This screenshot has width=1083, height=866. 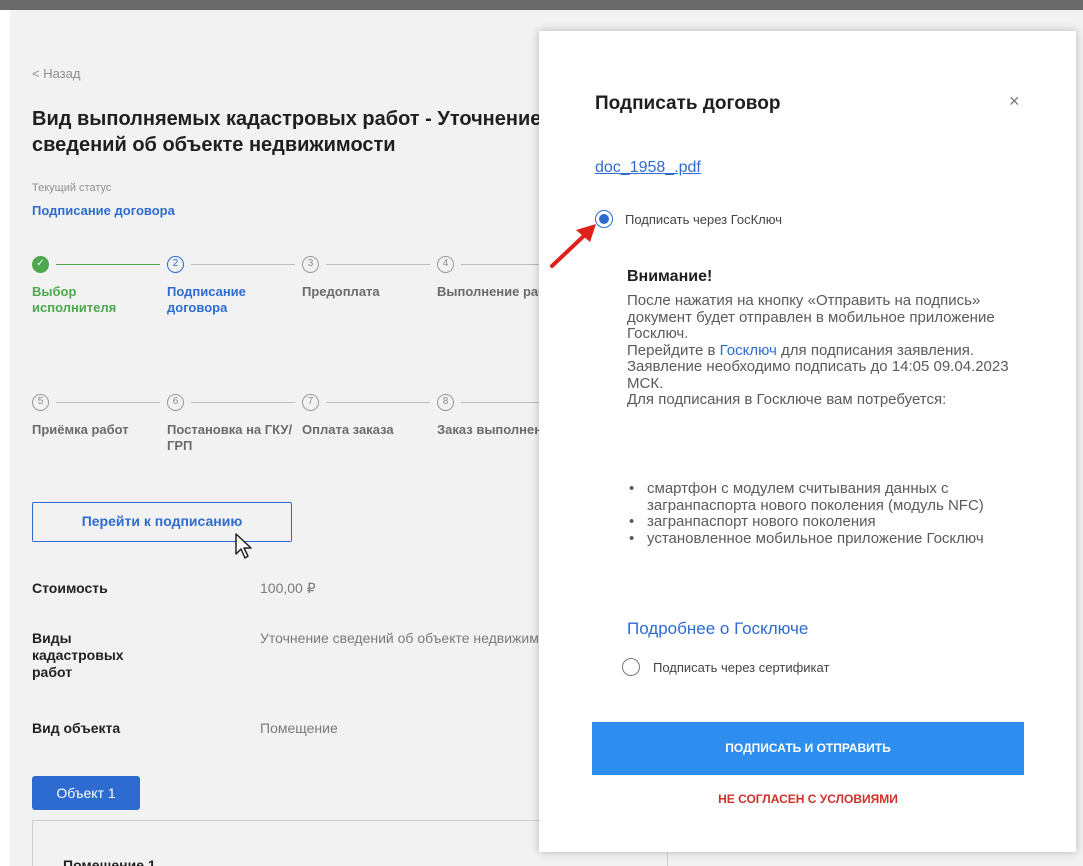 What do you see at coordinates (341, 291) in the screenshot?
I see `step-label: Предоплата` at bounding box center [341, 291].